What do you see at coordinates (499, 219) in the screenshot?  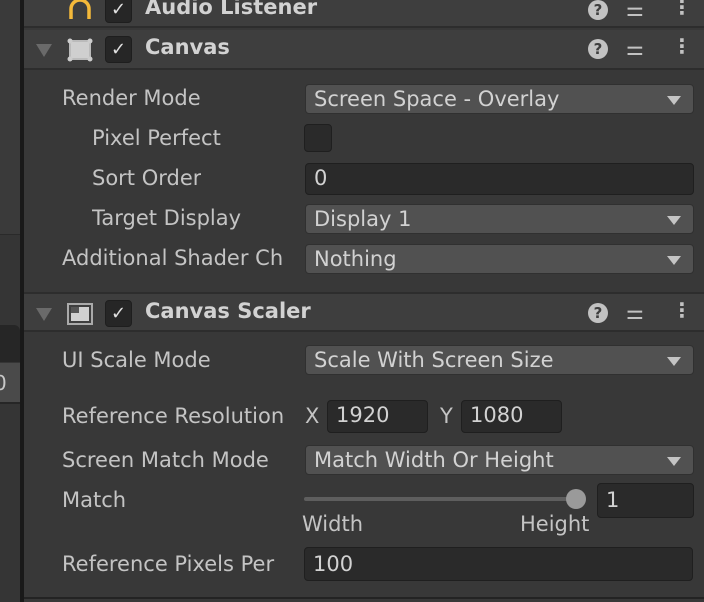 I see `target-display-dropdown: Display 1` at bounding box center [499, 219].